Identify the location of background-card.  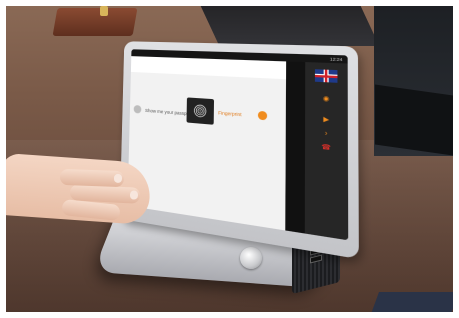
(414, 303).